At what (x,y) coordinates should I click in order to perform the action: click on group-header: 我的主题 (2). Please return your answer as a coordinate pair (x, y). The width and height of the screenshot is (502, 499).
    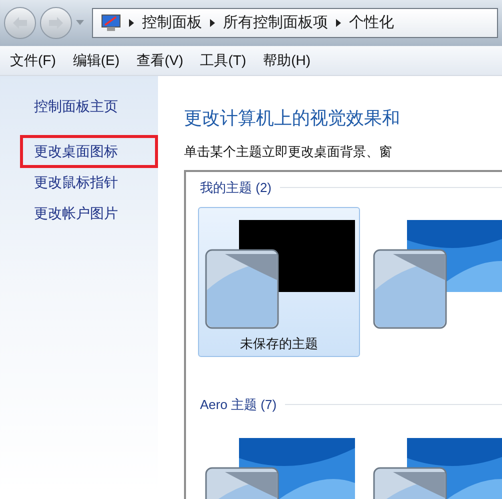
    Looking at the image, I should click on (236, 187).